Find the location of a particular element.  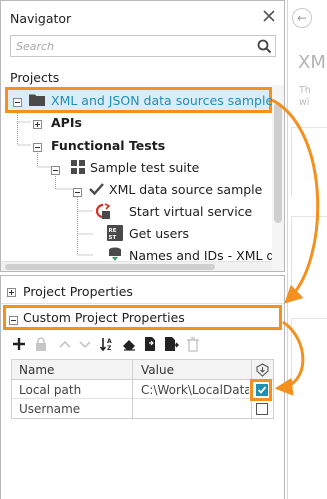

save-icon is located at coordinates (171, 344).